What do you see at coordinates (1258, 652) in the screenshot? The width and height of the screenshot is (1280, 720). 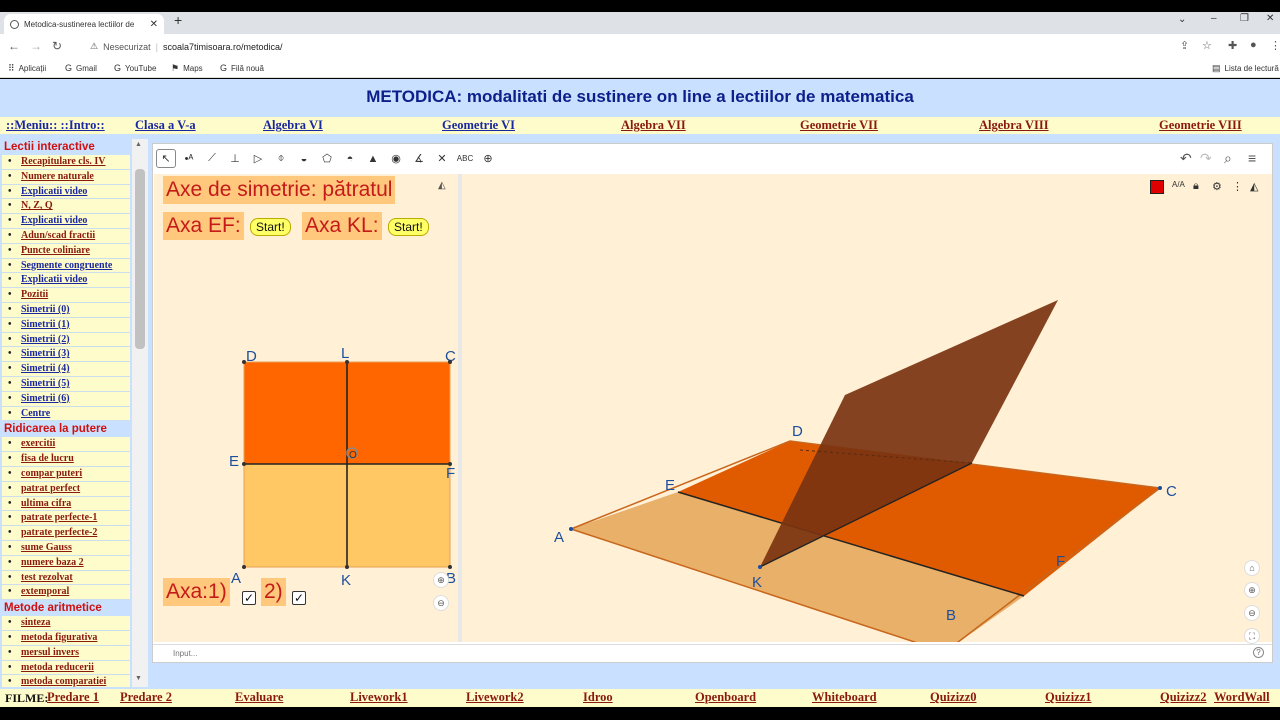 I see `input-help-icon: ?` at bounding box center [1258, 652].